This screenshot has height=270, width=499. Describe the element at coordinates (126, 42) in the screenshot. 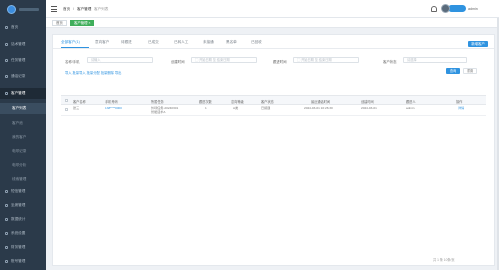

I see `tab-pending: 待跟进` at that location.